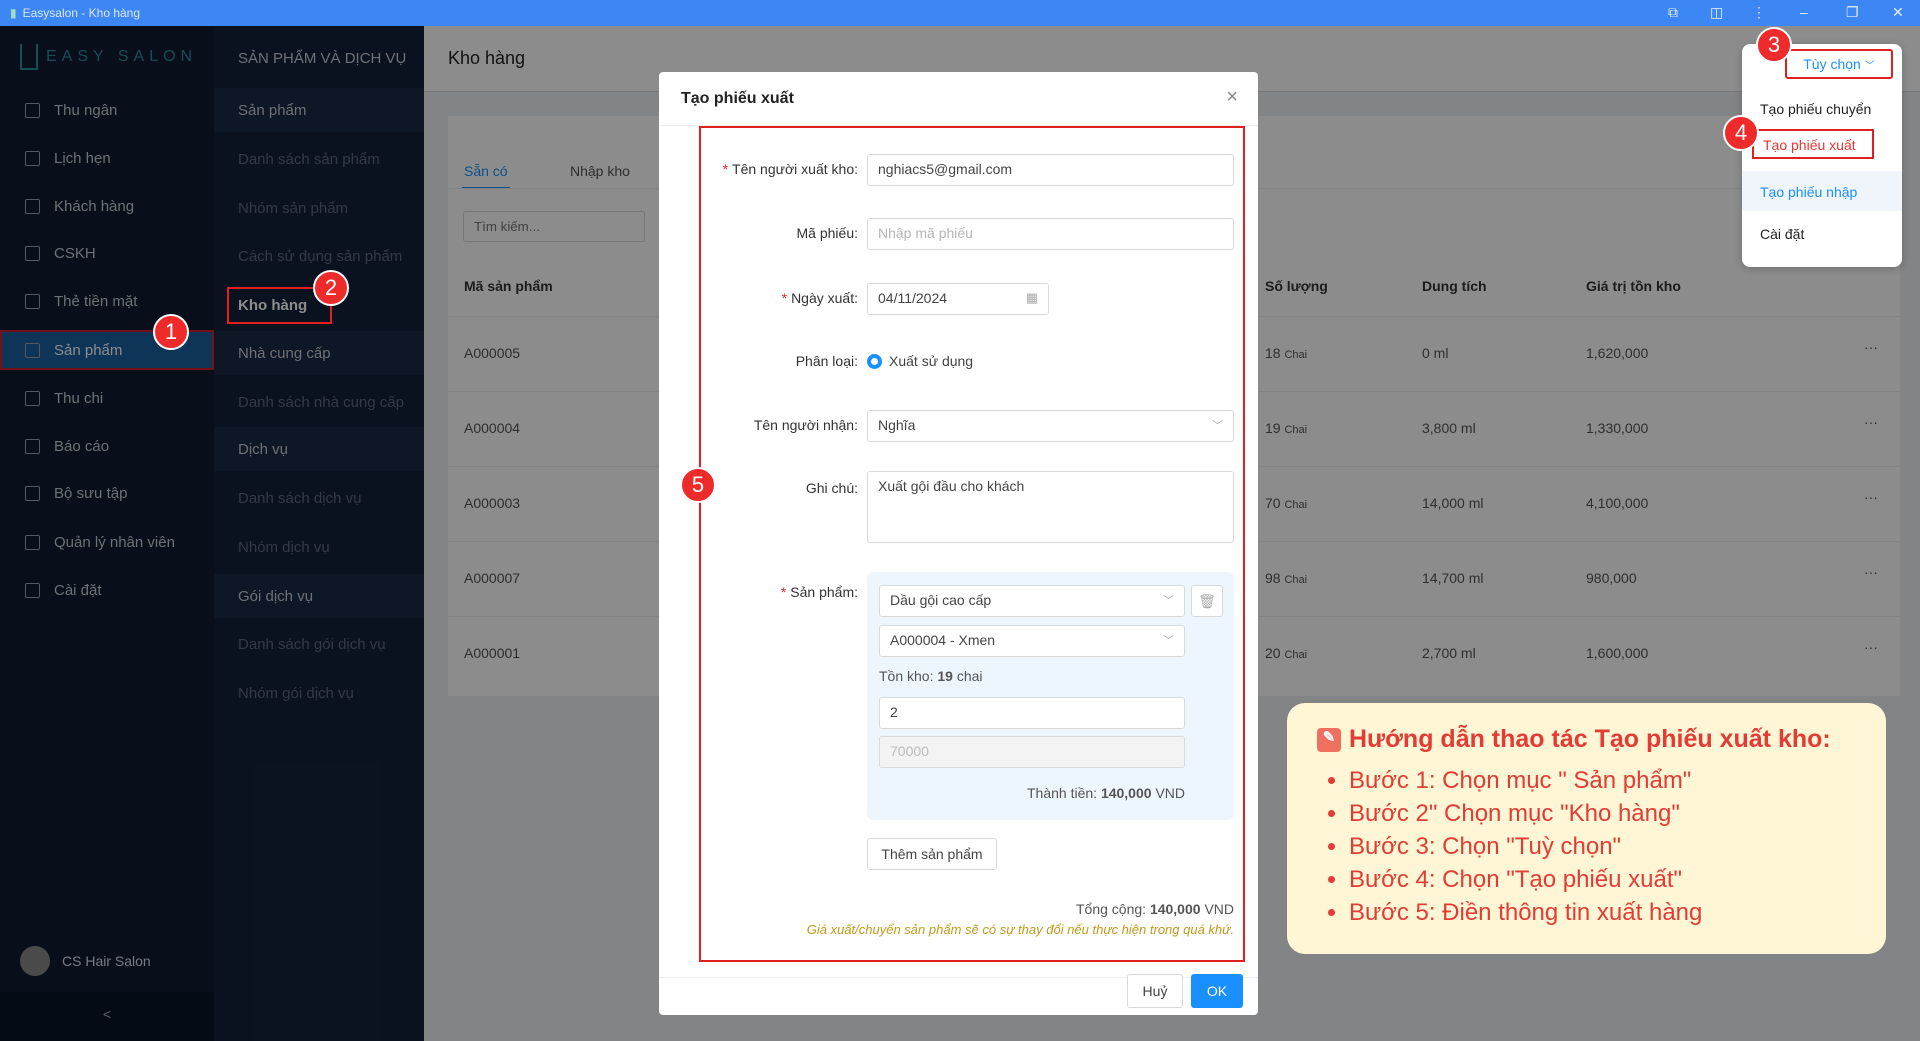  Describe the element at coordinates (1808, 192) in the screenshot. I see `menu-item-import: Tạo phiếu nhập` at that location.